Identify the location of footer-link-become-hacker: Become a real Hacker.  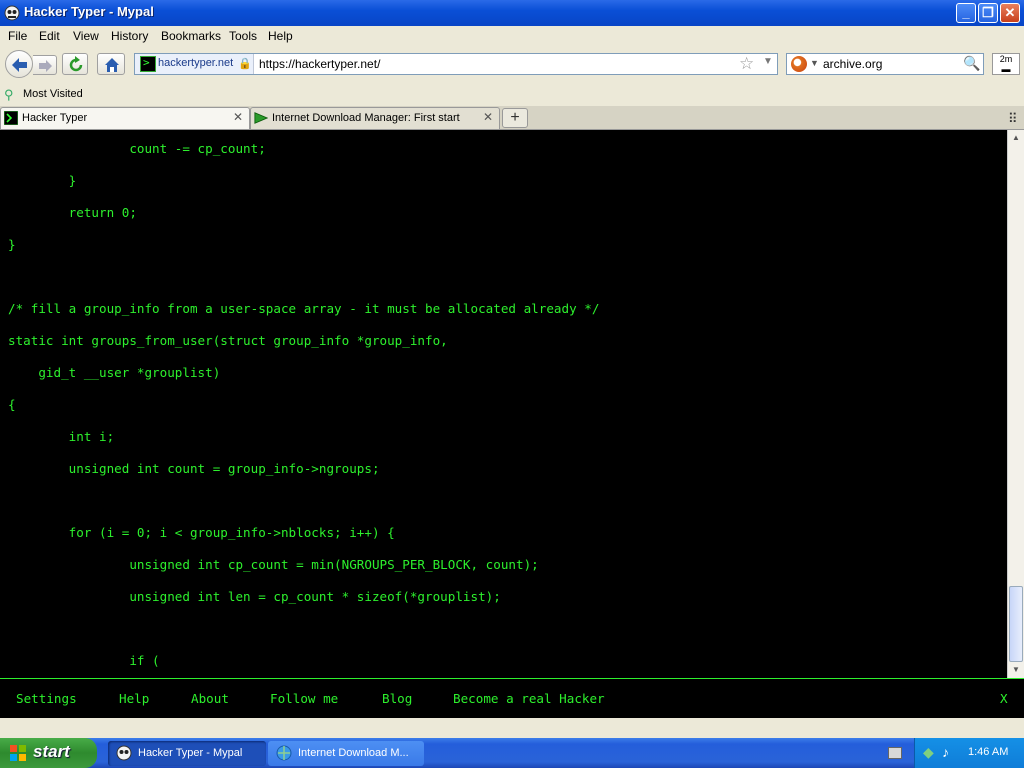
(529, 698).